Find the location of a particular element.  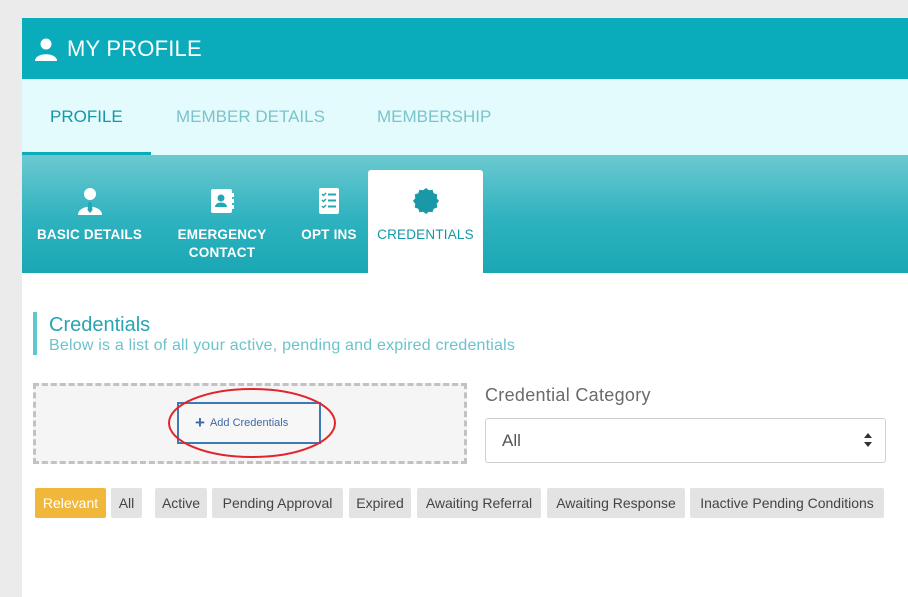

user-icon is located at coordinates (46, 49).